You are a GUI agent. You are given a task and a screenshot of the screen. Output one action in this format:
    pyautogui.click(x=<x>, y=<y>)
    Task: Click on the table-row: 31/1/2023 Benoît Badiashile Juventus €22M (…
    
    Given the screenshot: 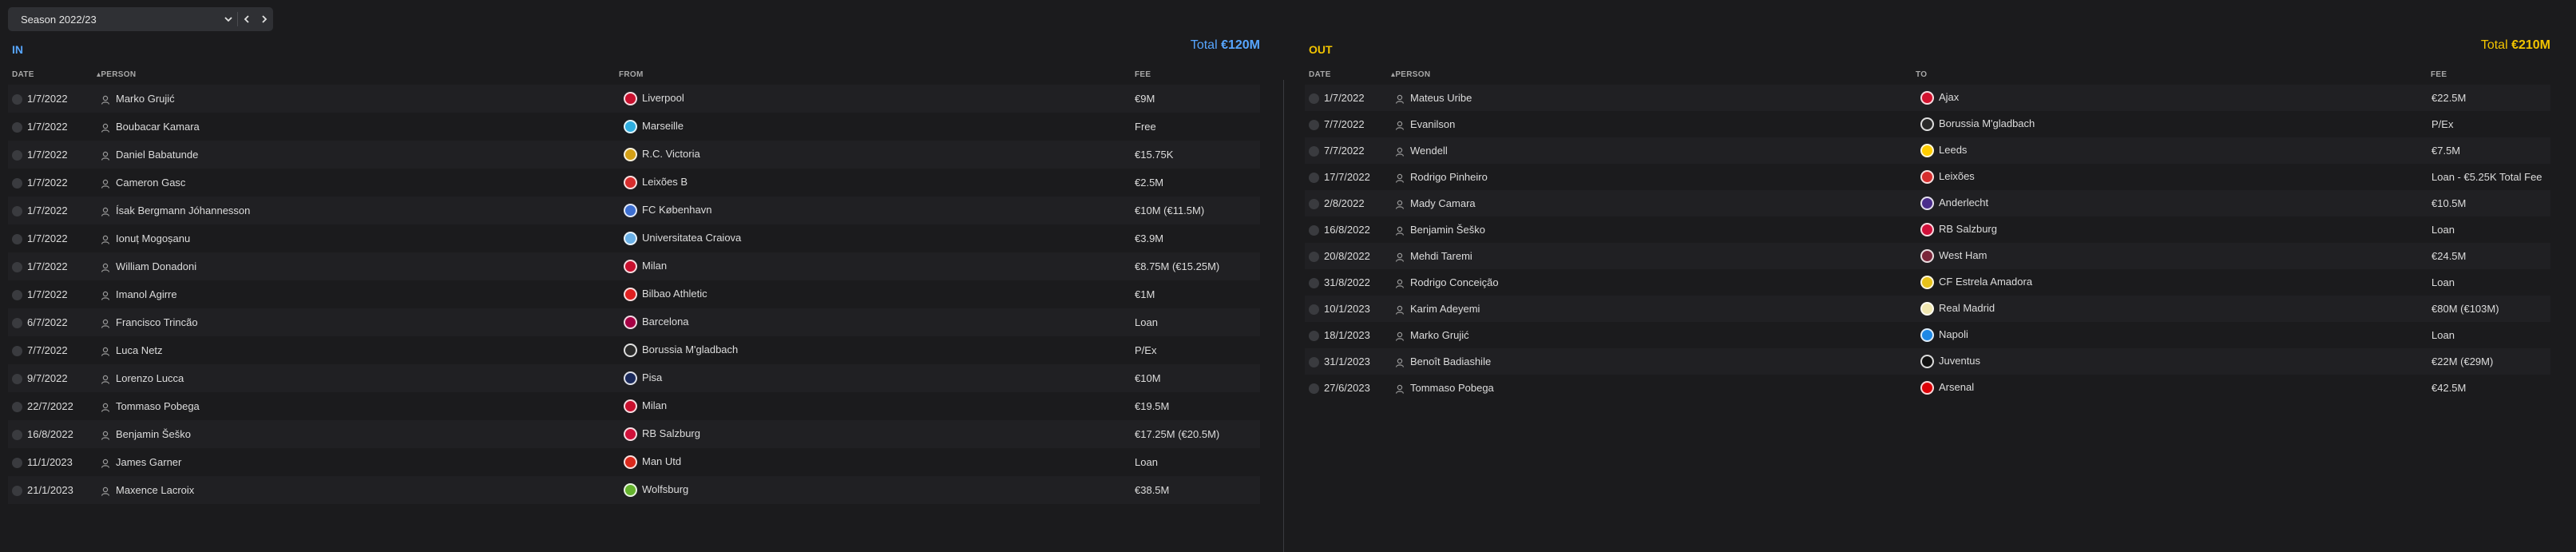 What is the action you would take?
    pyautogui.click(x=1927, y=361)
    